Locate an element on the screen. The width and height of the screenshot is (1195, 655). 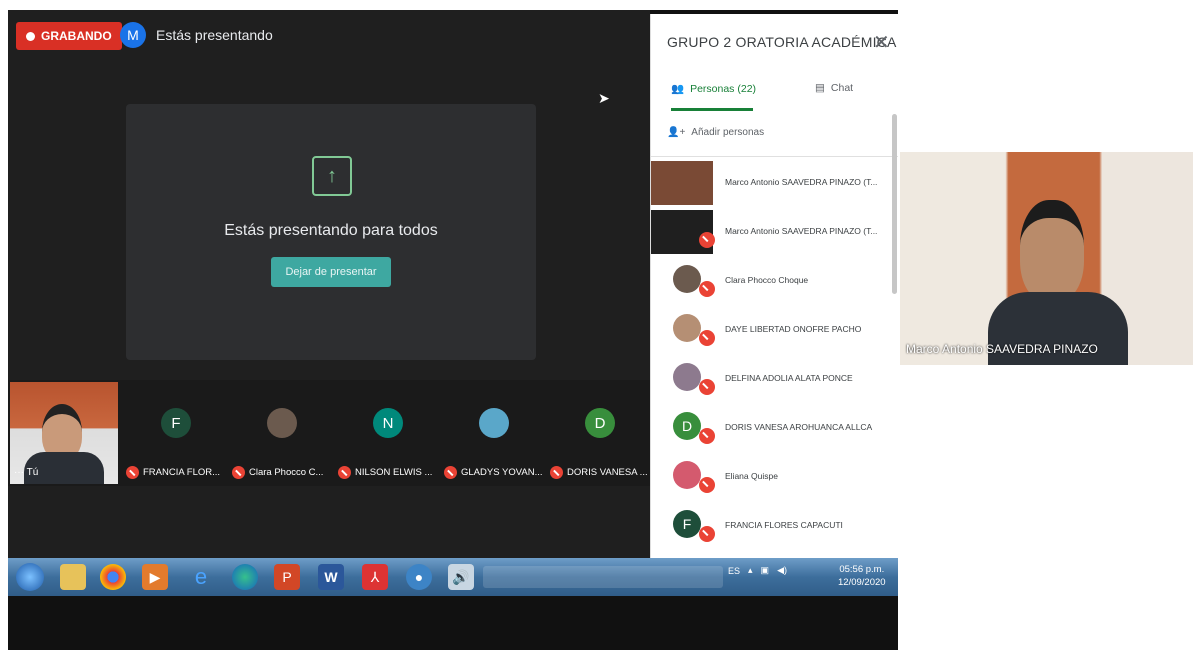
tab-people: 👥 Personas (22) is located at coordinates (714, 89).